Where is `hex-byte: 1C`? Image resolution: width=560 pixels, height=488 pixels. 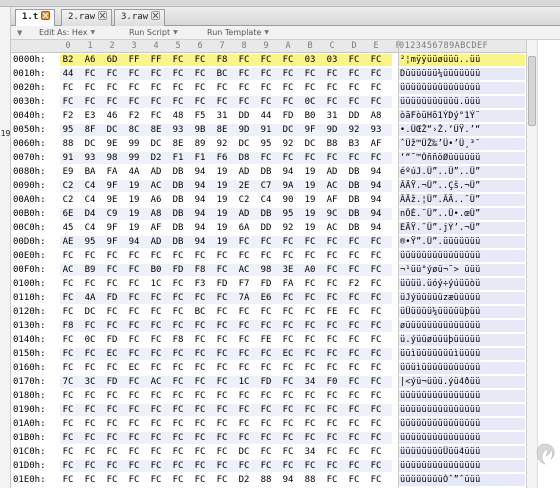
hex-byte: 1C is located at coordinates (244, 382).